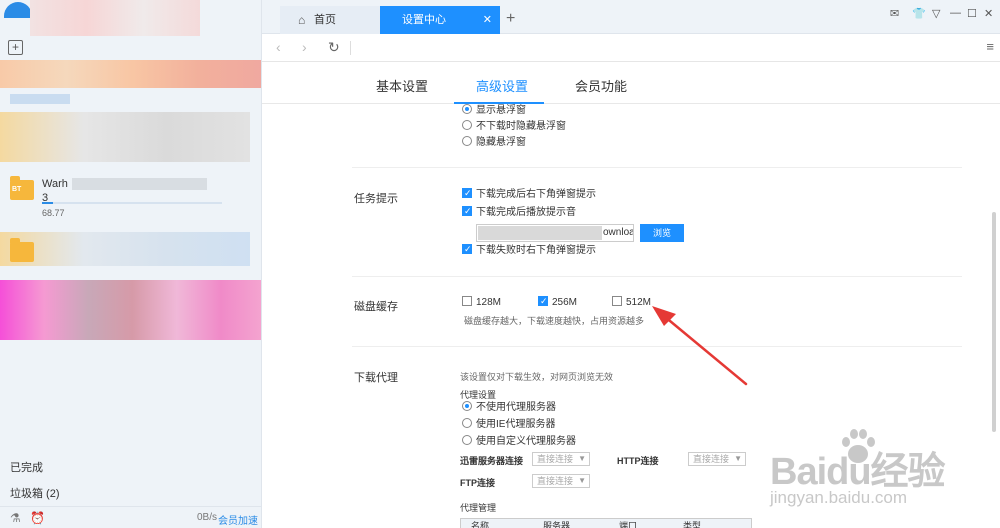  I want to click on prompt-complete-sound: 下载完成后播放提示音, so click(519, 212).